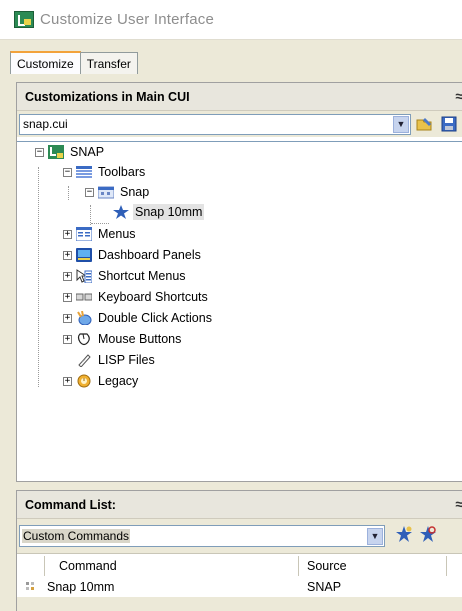 This screenshot has width=462, height=611. Describe the element at coordinates (45, 62) in the screenshot. I see `tab-customize: Customize` at that location.